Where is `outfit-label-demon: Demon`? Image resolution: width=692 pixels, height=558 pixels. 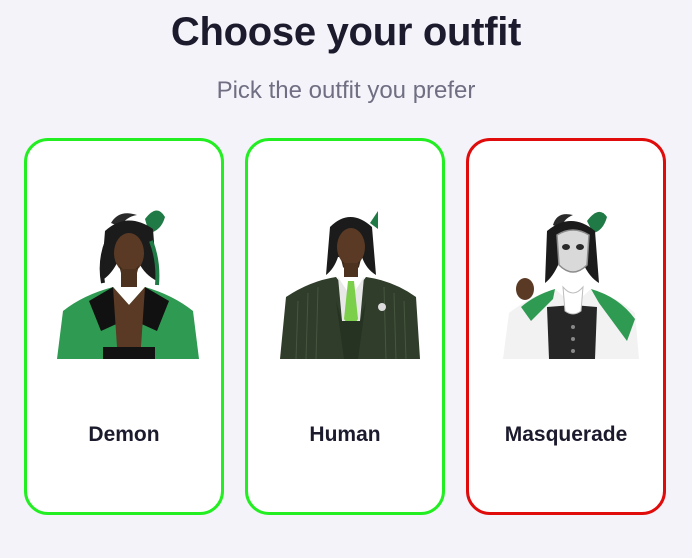
outfit-label-demon: Demon is located at coordinates (124, 434).